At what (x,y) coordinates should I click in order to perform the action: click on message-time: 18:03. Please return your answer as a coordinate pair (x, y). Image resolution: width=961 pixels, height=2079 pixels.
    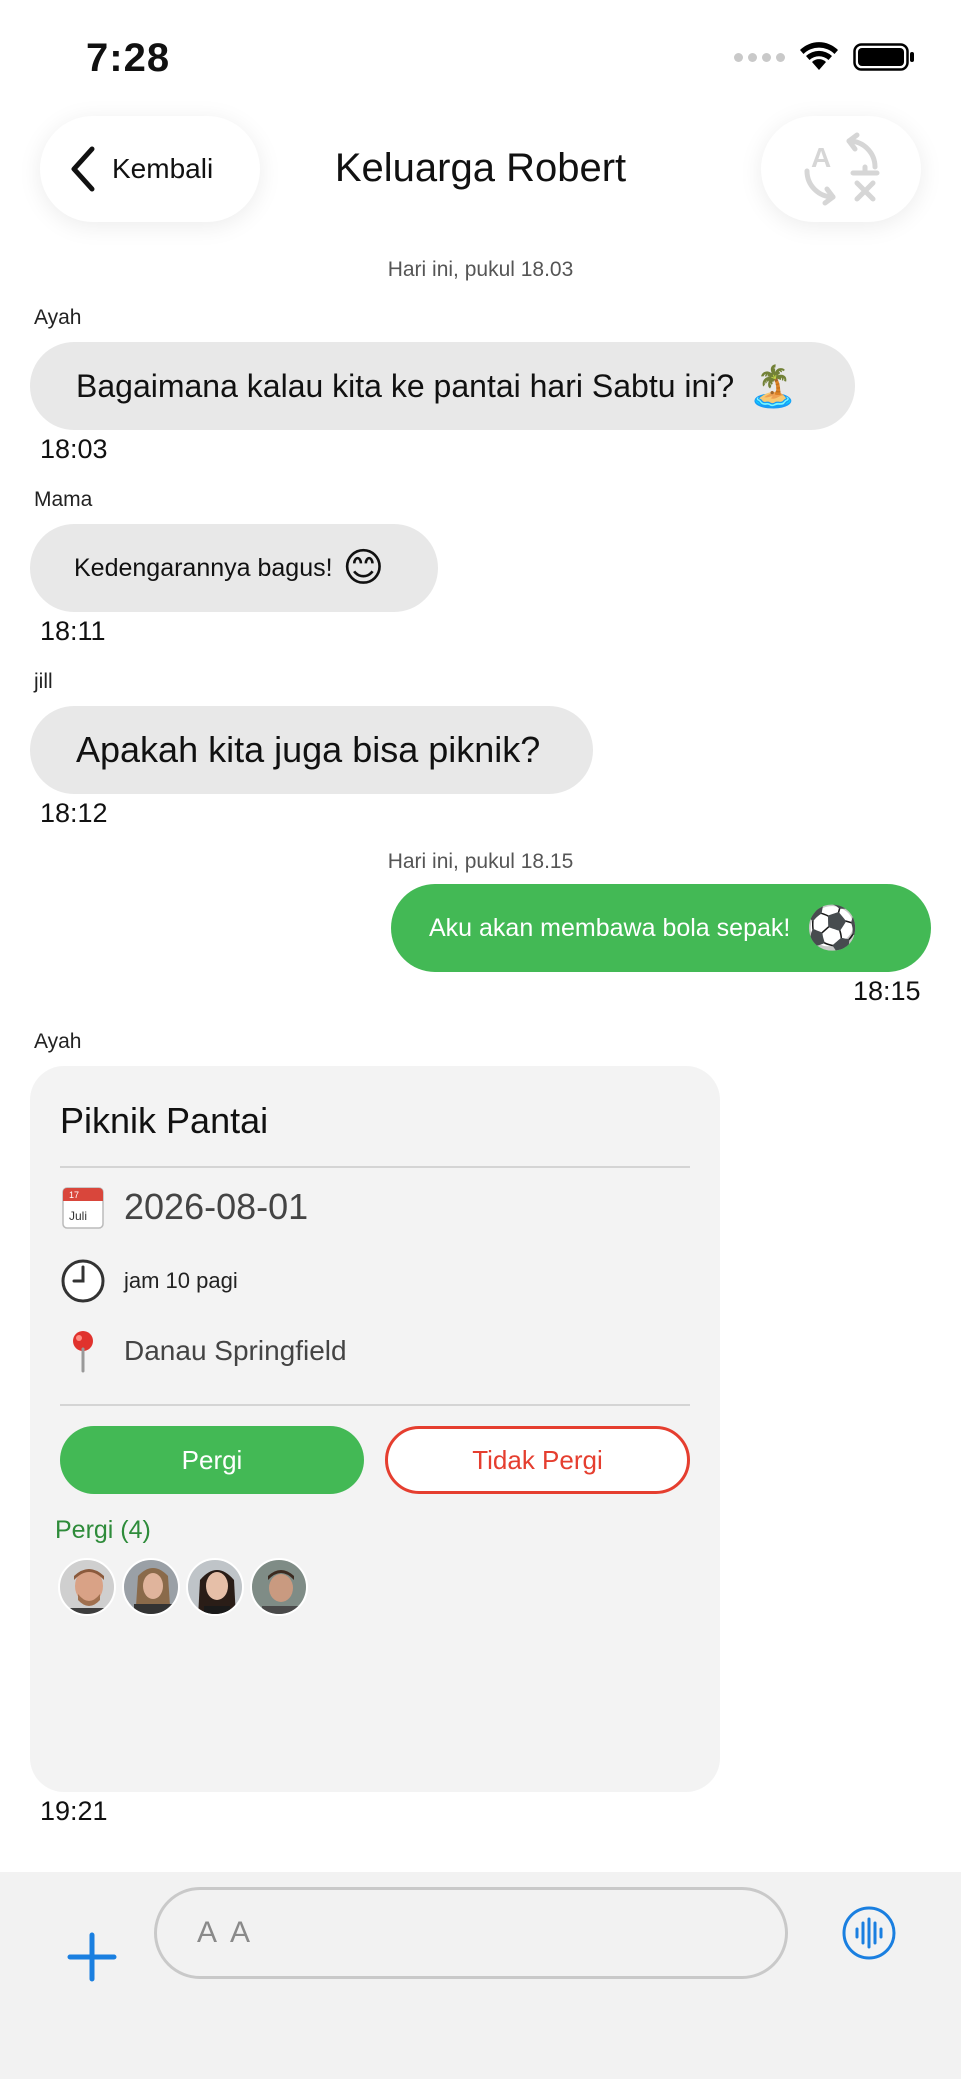
    Looking at the image, I should click on (74, 449).